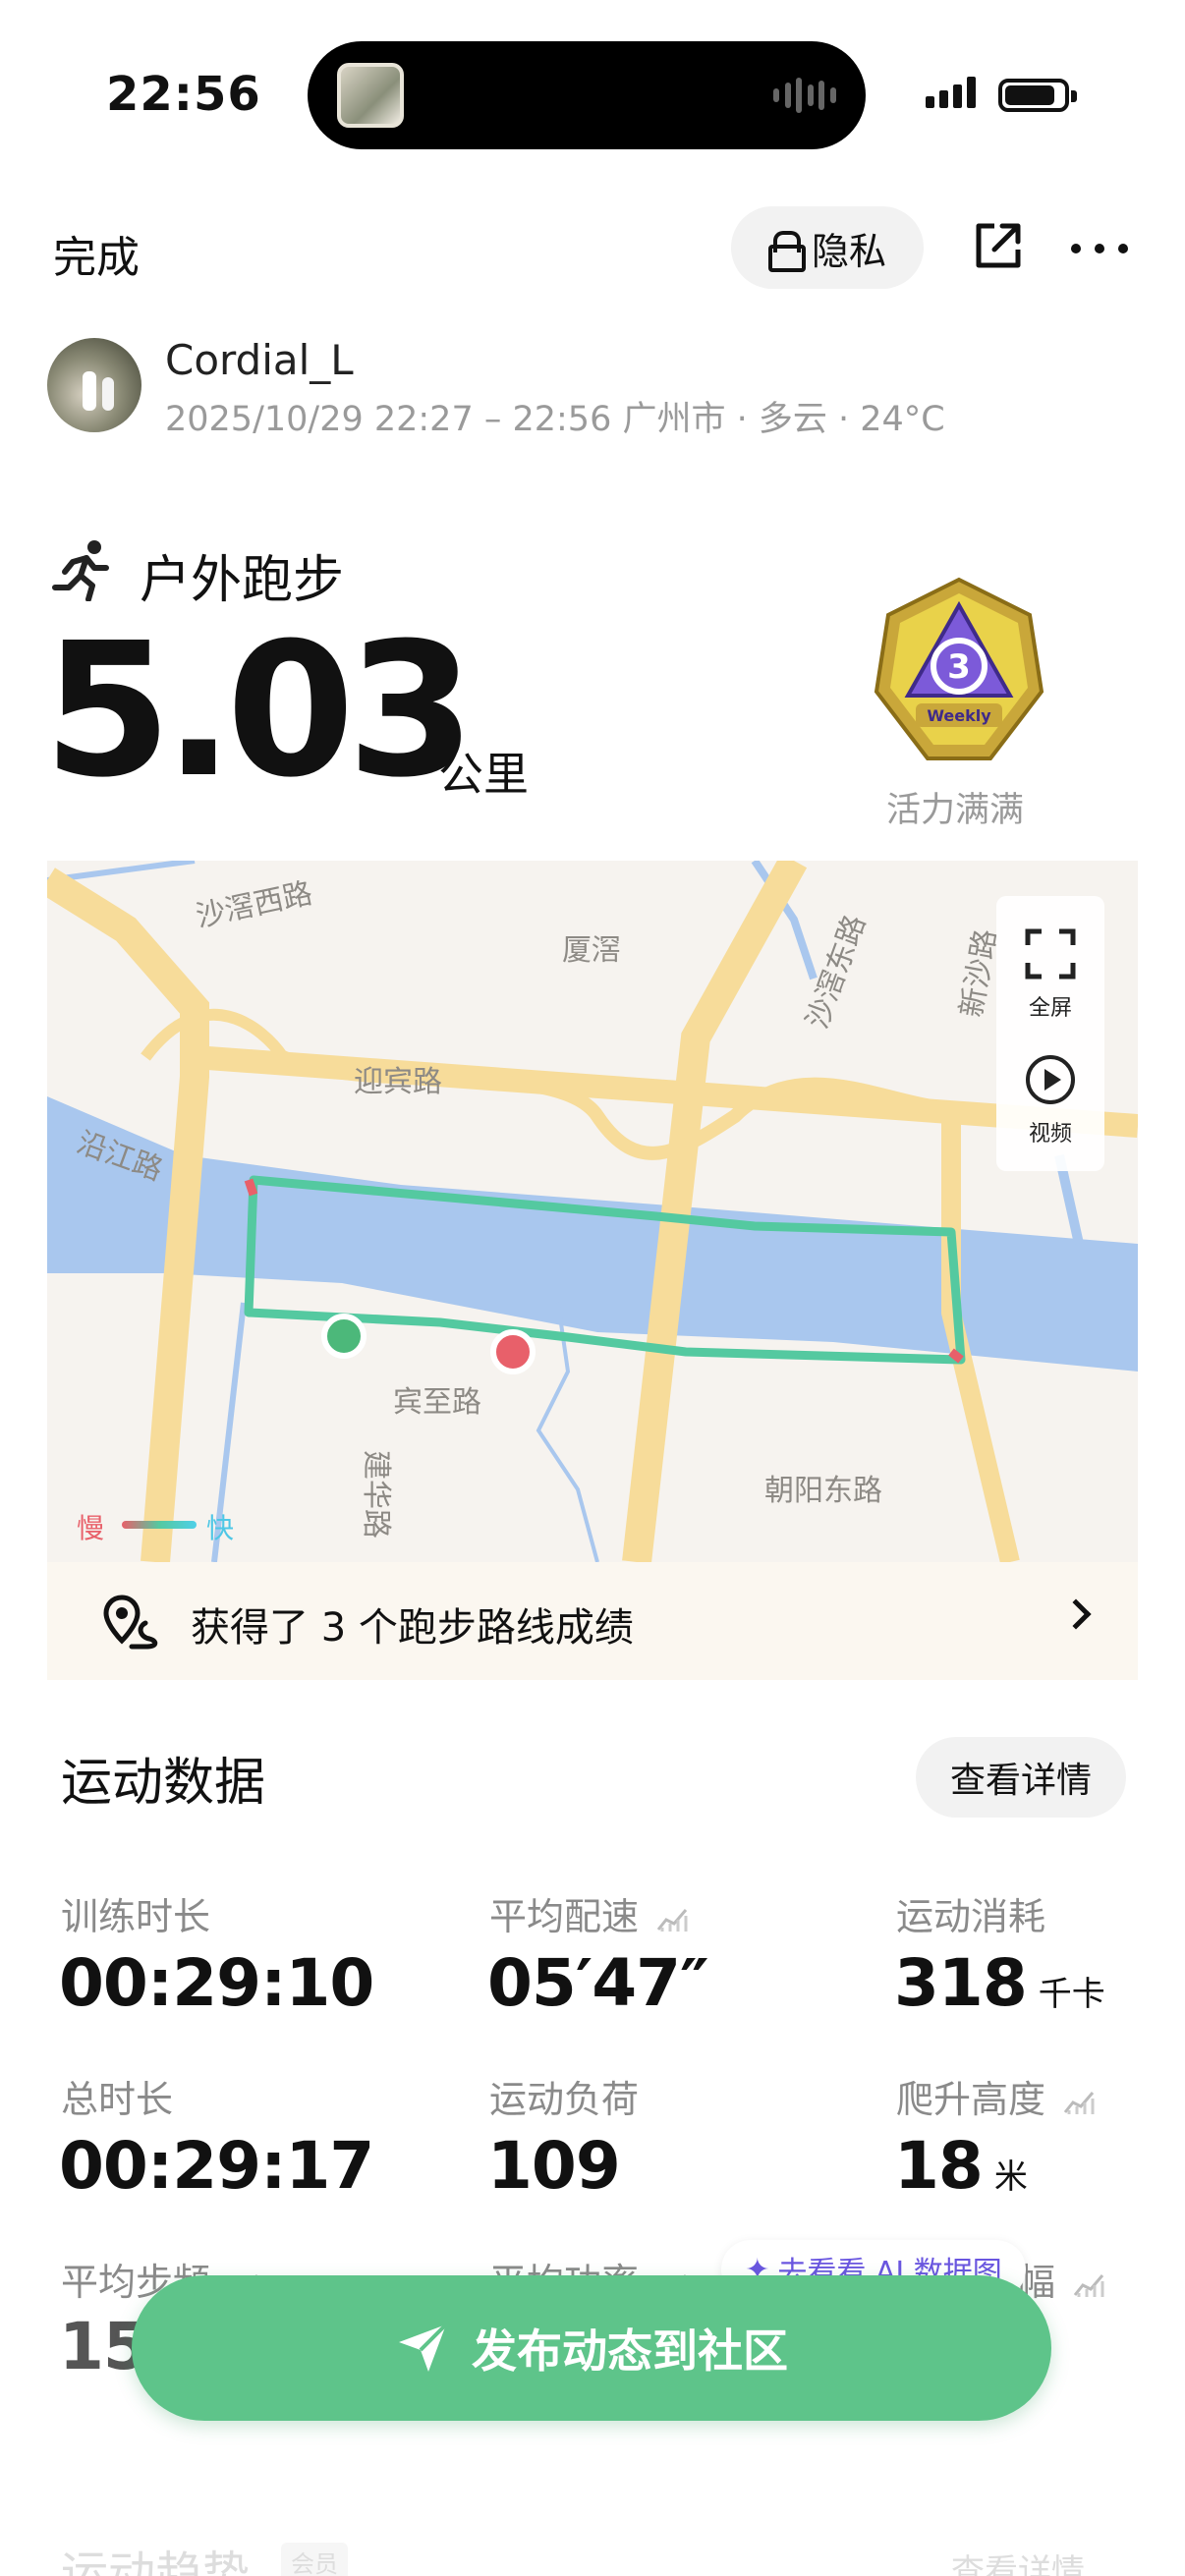 The image size is (1185, 2576). What do you see at coordinates (971, 2099) in the screenshot?
I see `stat-label-text: 爬升高度` at bounding box center [971, 2099].